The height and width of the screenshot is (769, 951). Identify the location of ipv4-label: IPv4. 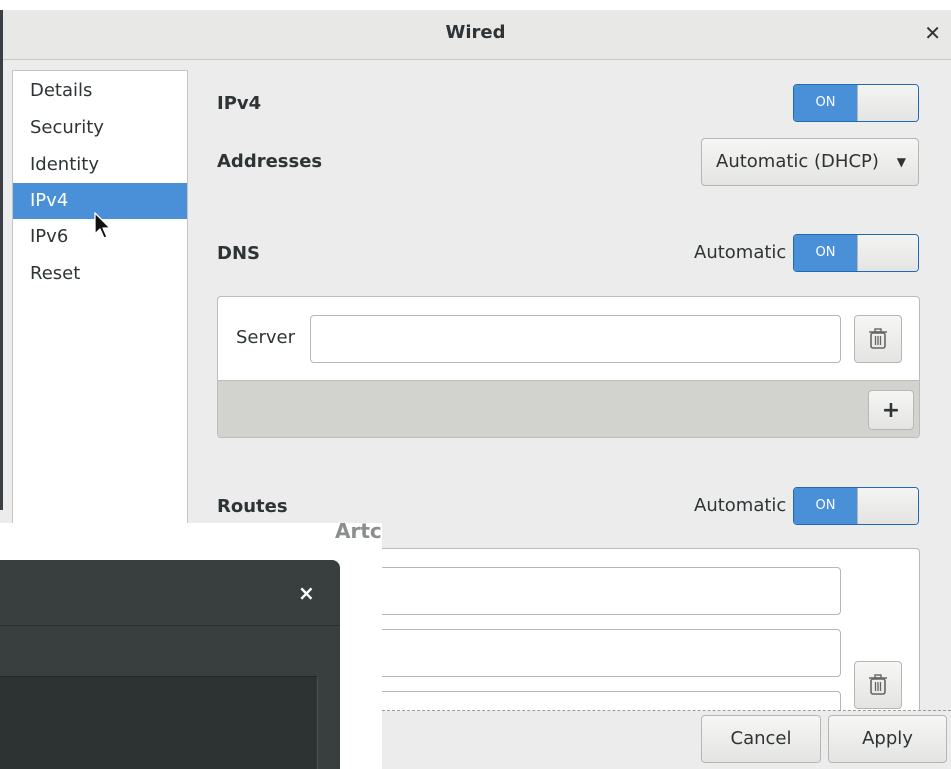
(239, 103).